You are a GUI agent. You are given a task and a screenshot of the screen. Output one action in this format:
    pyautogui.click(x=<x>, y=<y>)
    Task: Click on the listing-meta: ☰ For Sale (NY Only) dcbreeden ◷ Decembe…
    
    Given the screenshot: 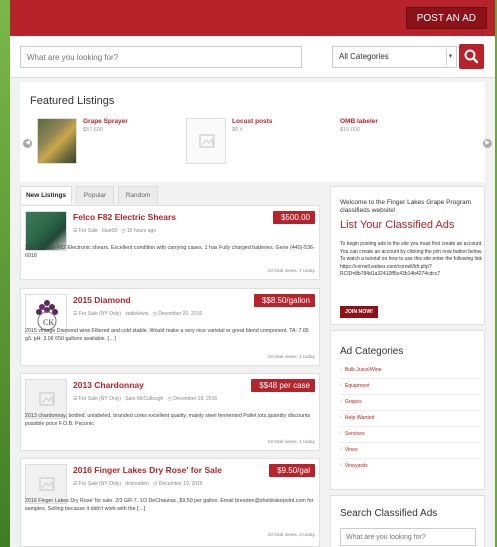 What is the action you would take?
    pyautogui.click(x=138, y=484)
    